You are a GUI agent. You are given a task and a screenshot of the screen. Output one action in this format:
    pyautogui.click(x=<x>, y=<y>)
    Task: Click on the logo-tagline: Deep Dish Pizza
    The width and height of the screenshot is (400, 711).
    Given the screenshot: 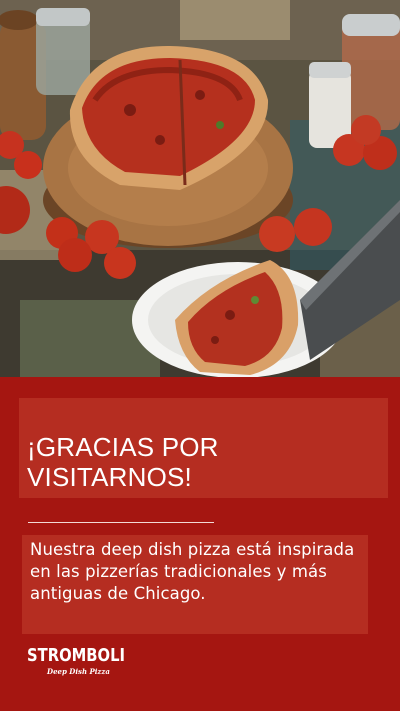 What is the action you would take?
    pyautogui.click(x=78, y=671)
    